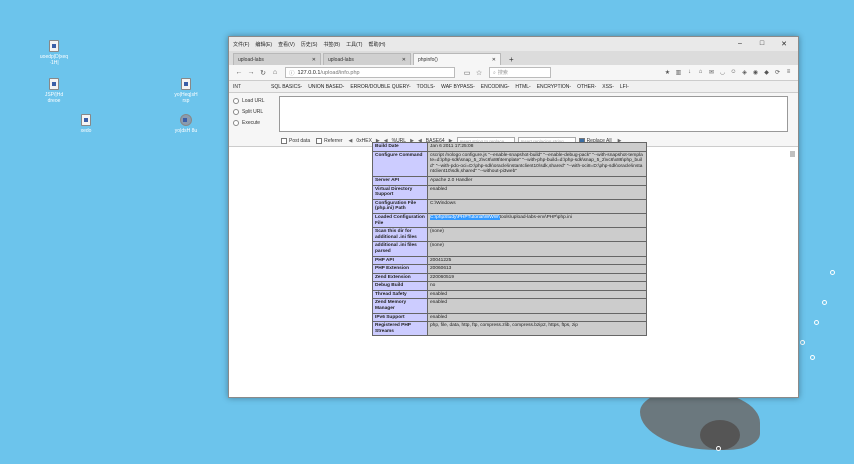 This screenshot has width=854, height=464. I want to click on new-tab-icon: +, so click(511, 60).